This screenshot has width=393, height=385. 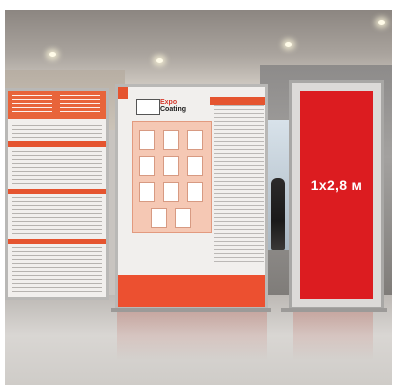 What do you see at coordinates (191, 291) in the screenshot?
I see `panel-footer-stripe` at bounding box center [191, 291].